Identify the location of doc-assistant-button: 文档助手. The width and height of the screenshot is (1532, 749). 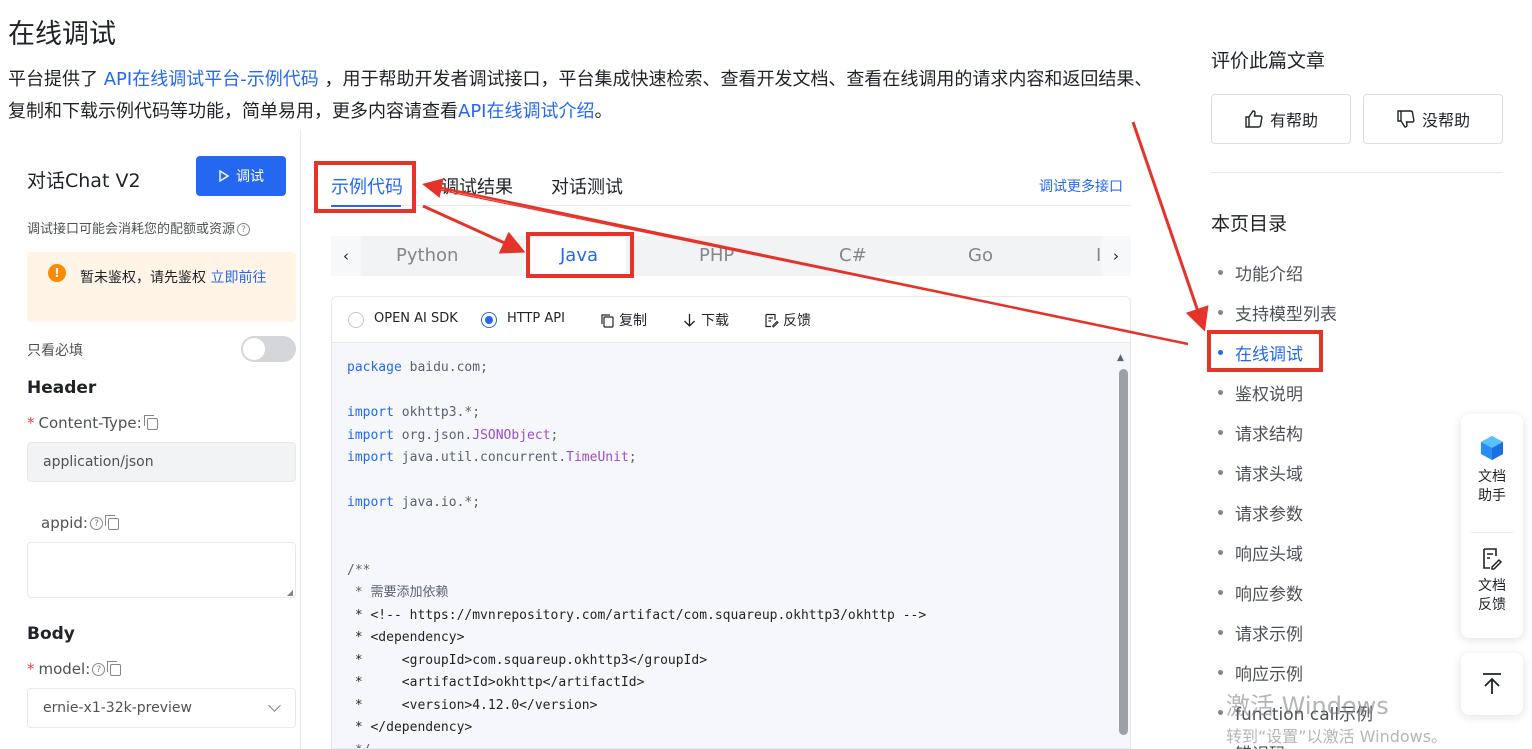
(1492, 470).